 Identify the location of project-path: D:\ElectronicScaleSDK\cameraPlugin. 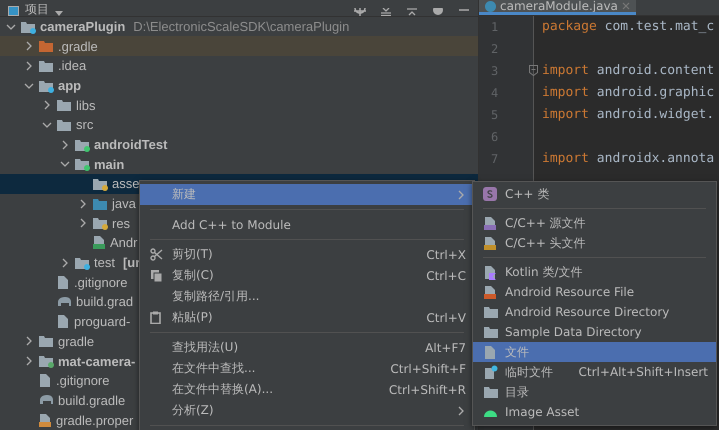
(241, 26).